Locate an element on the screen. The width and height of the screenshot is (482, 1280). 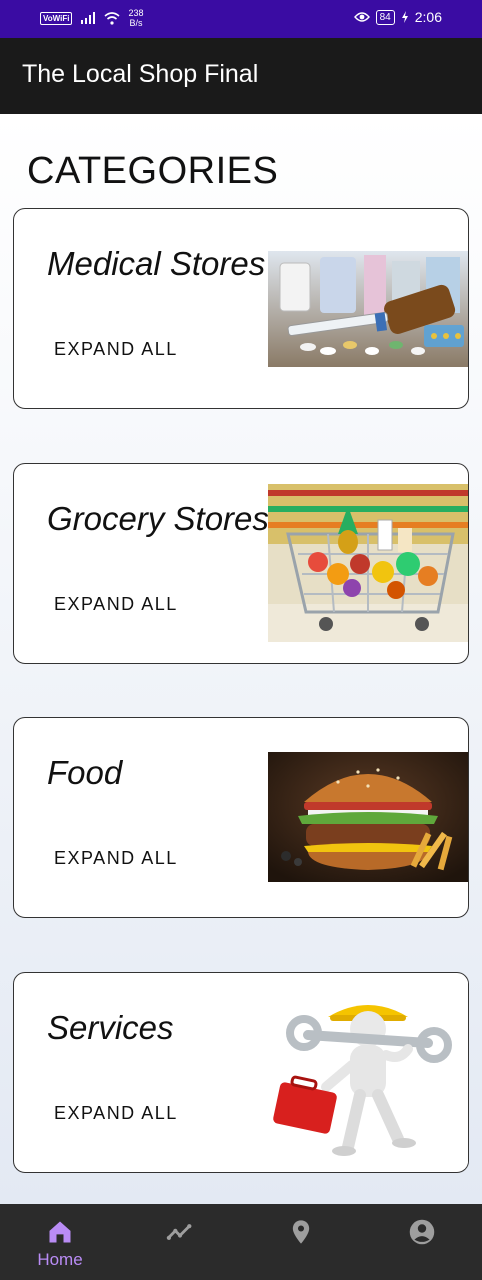
speed-unit: B/s is located at coordinates (136, 23).